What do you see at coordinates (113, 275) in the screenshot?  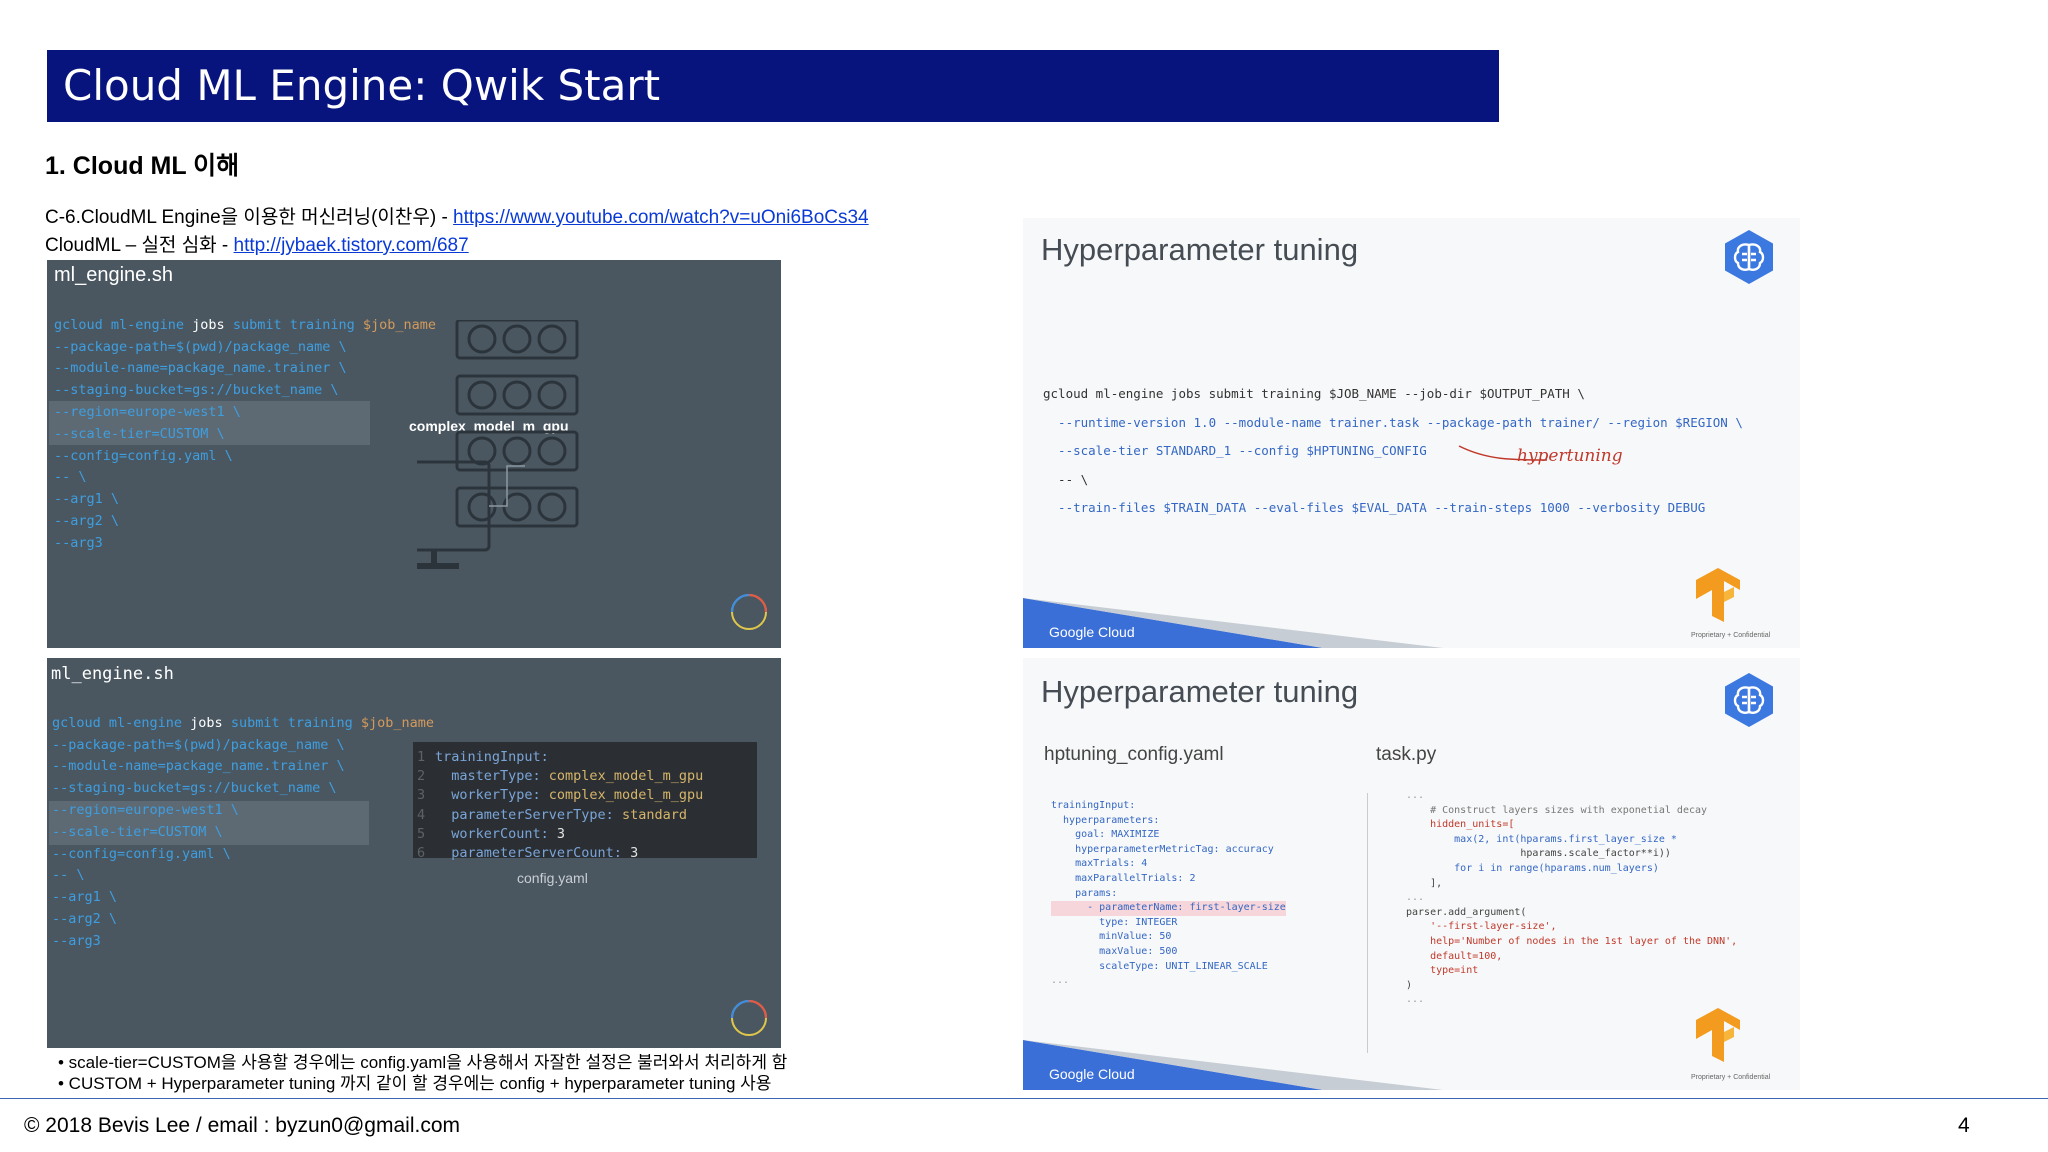 I see `panel-1-filename: ml_engine.sh` at bounding box center [113, 275].